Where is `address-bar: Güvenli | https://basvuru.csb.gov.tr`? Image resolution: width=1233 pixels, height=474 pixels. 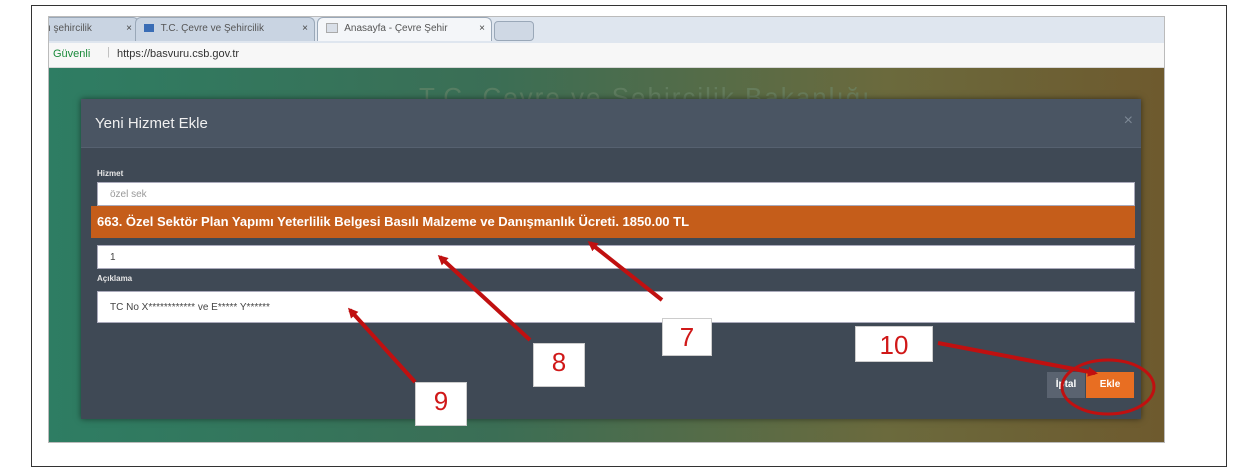
address-bar: Güvenli | https://basvuru.csb.gov.tr is located at coordinates (606, 55).